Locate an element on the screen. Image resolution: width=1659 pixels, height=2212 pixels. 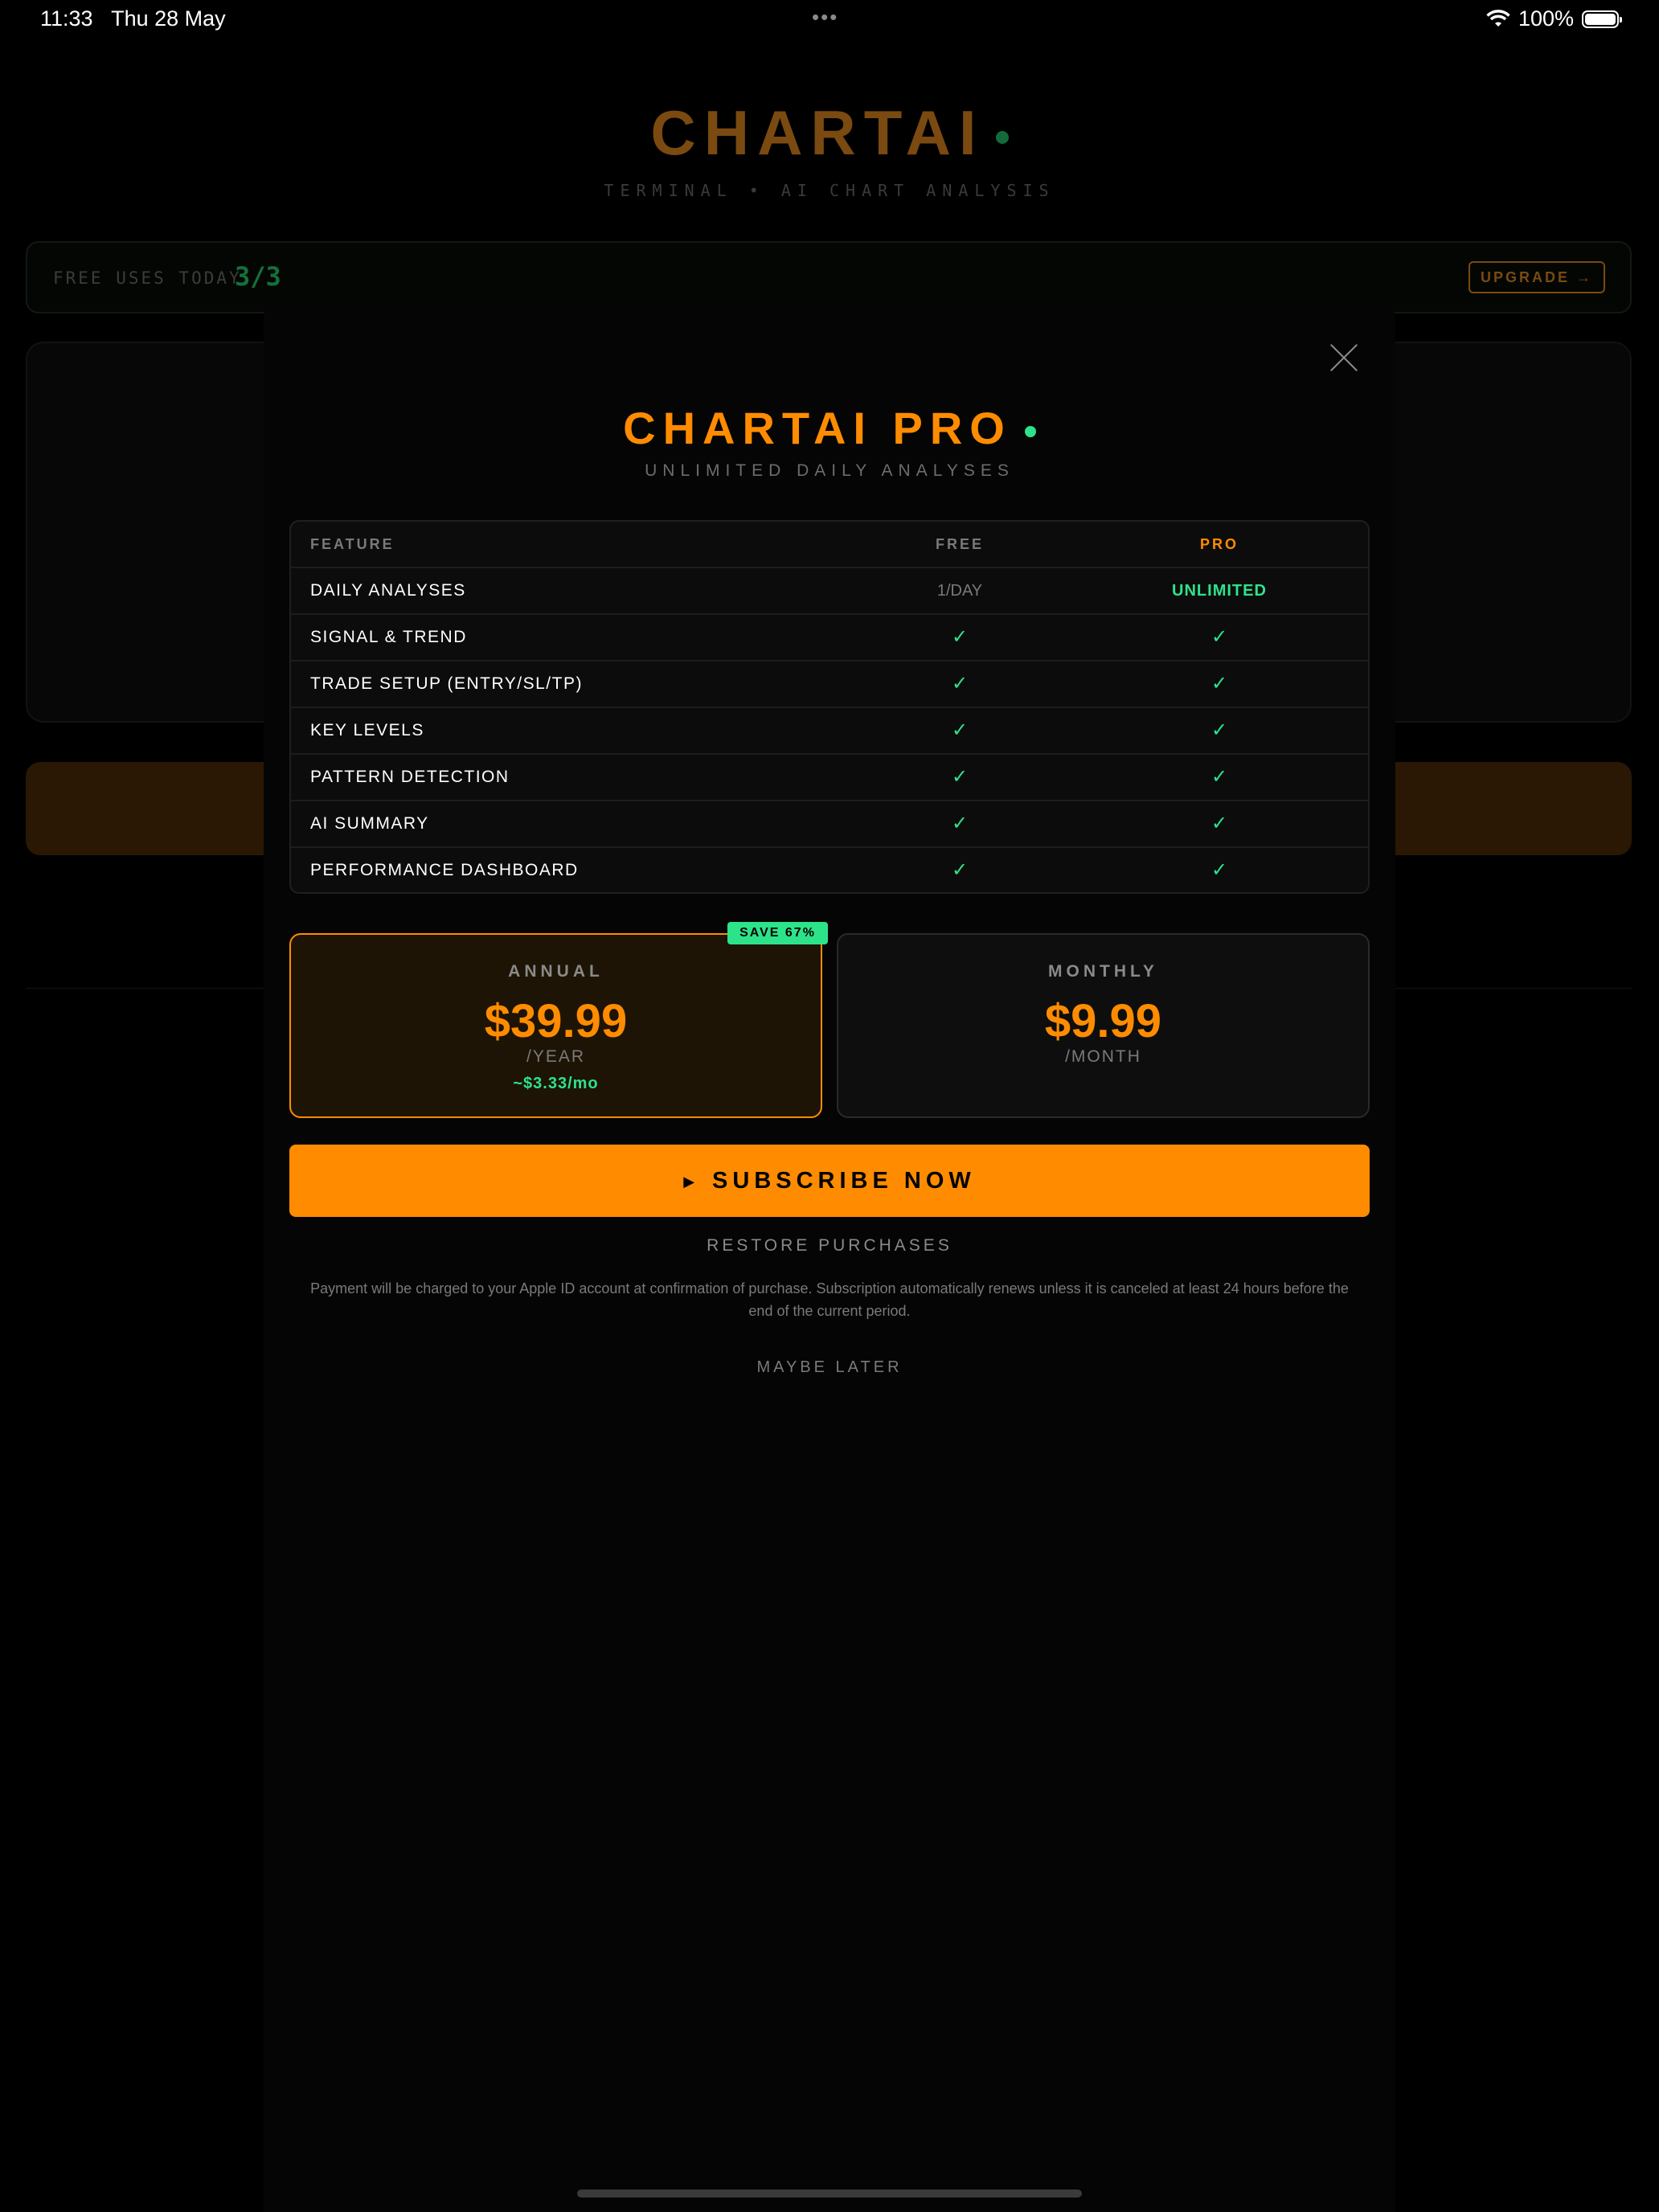
status-time: 11:33 Thu 28 May is located at coordinates (133, 18).